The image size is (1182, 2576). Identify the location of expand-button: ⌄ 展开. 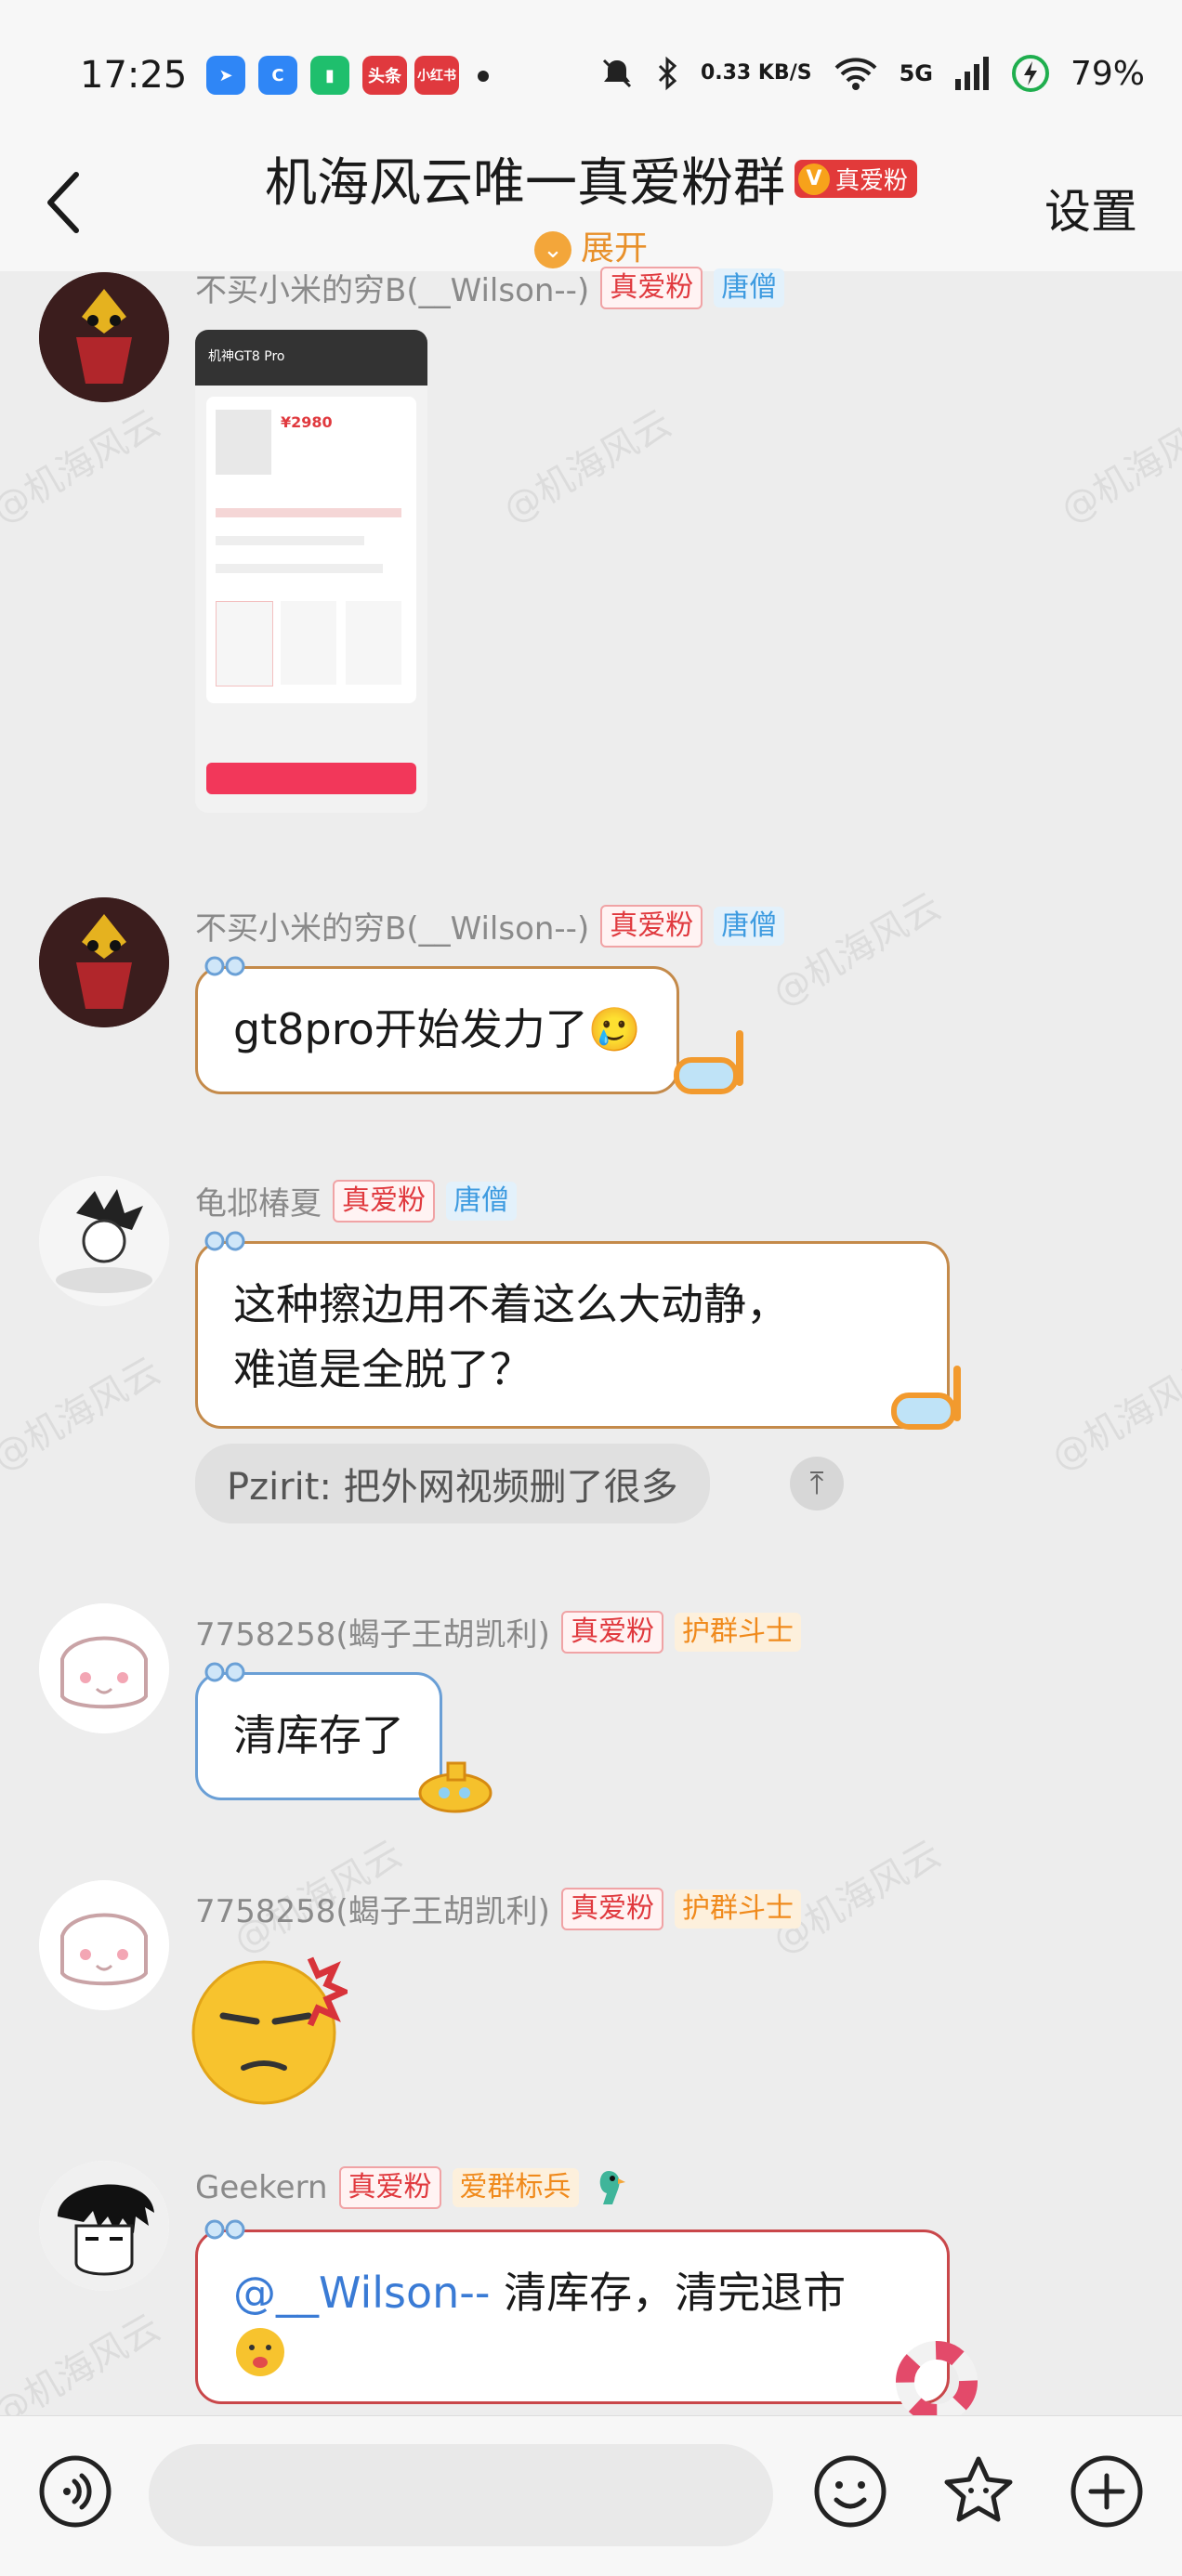
(591, 245).